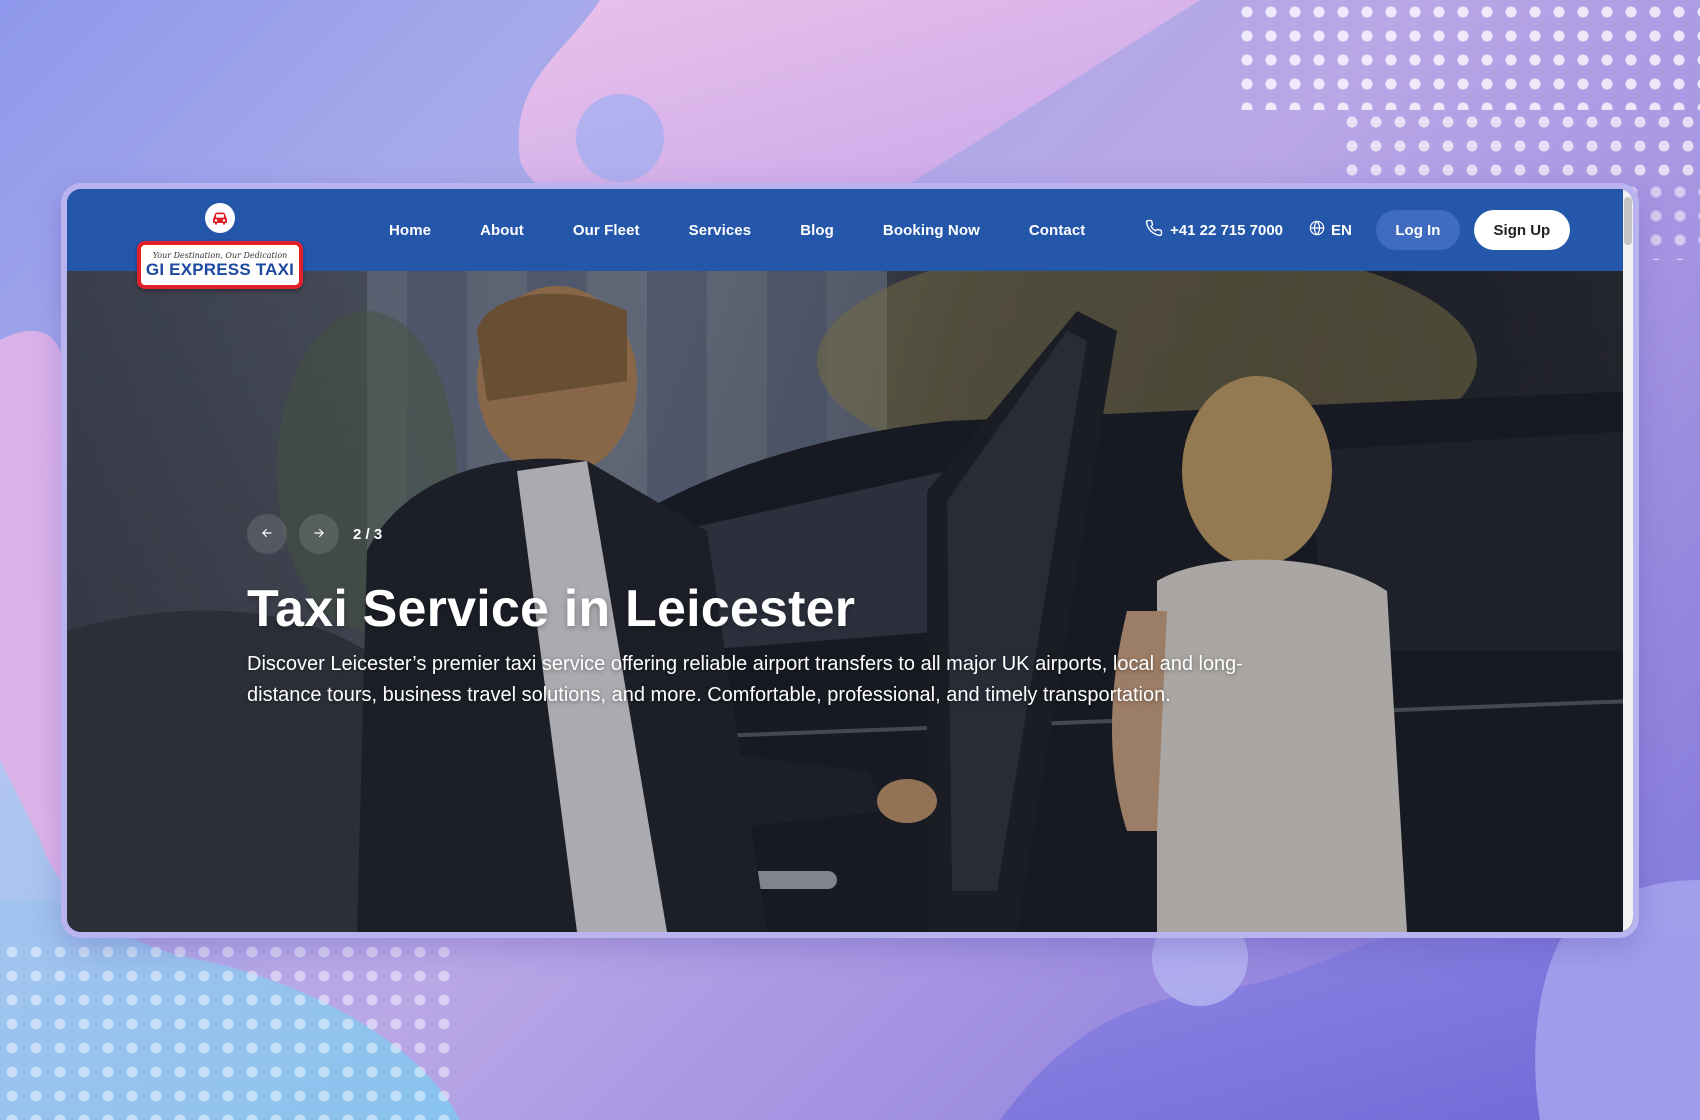 The image size is (1700, 1120). I want to click on scrollbar-thumb, so click(1628, 221).